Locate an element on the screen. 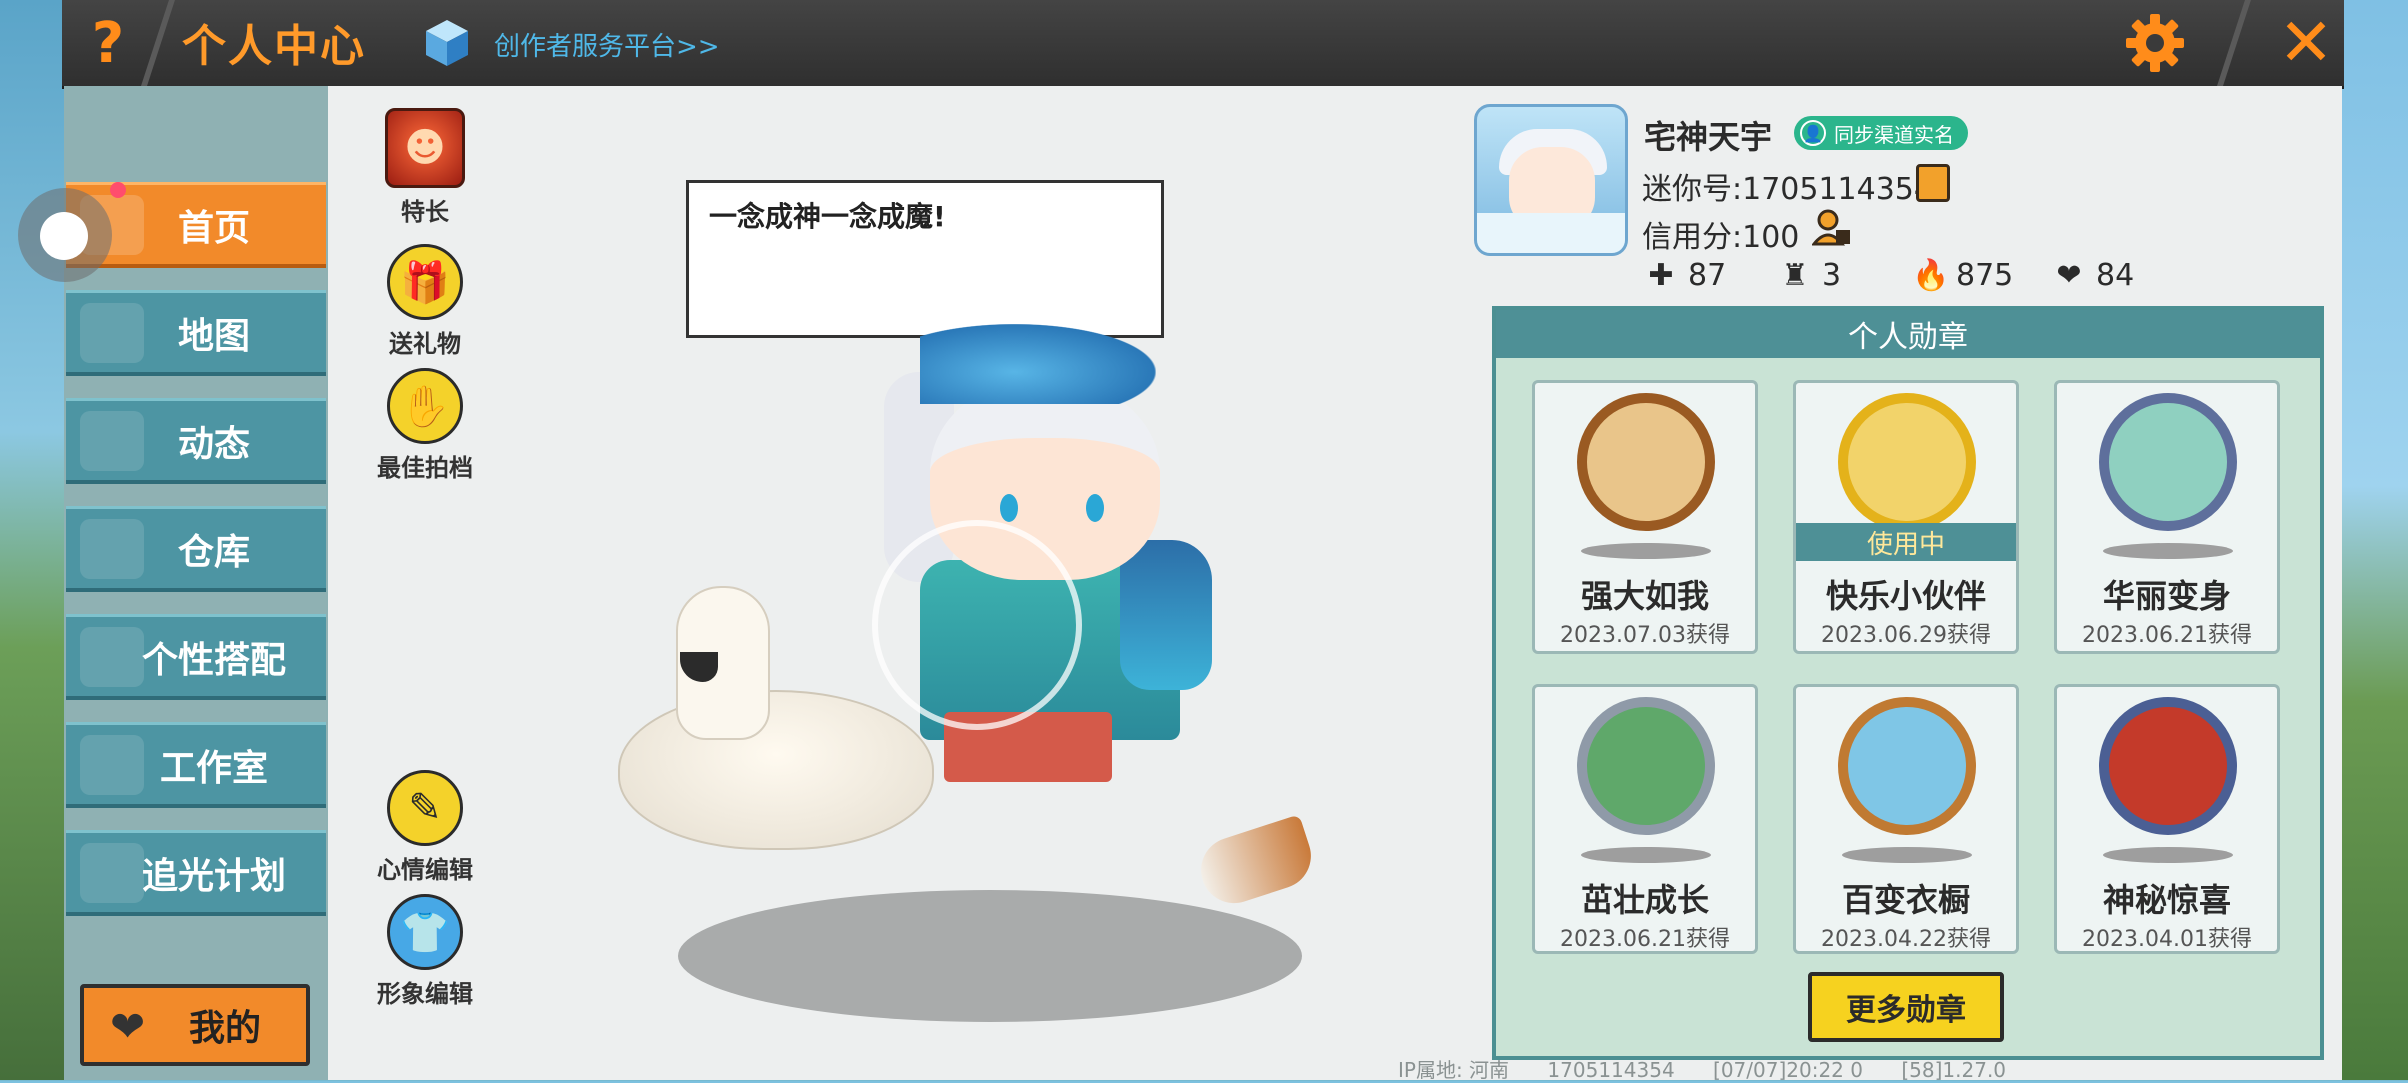 The image size is (2408, 1083). stat-fans: ❤ 84 is located at coordinates (2093, 275).